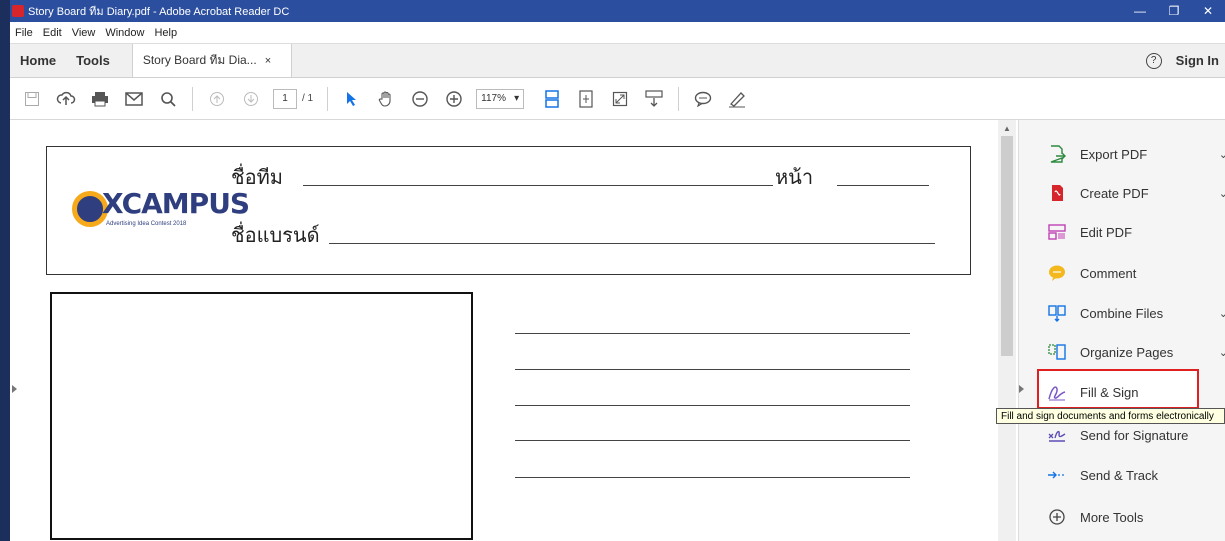 The height and width of the screenshot is (541, 1225). I want to click on tab-home: Home, so click(38, 60).